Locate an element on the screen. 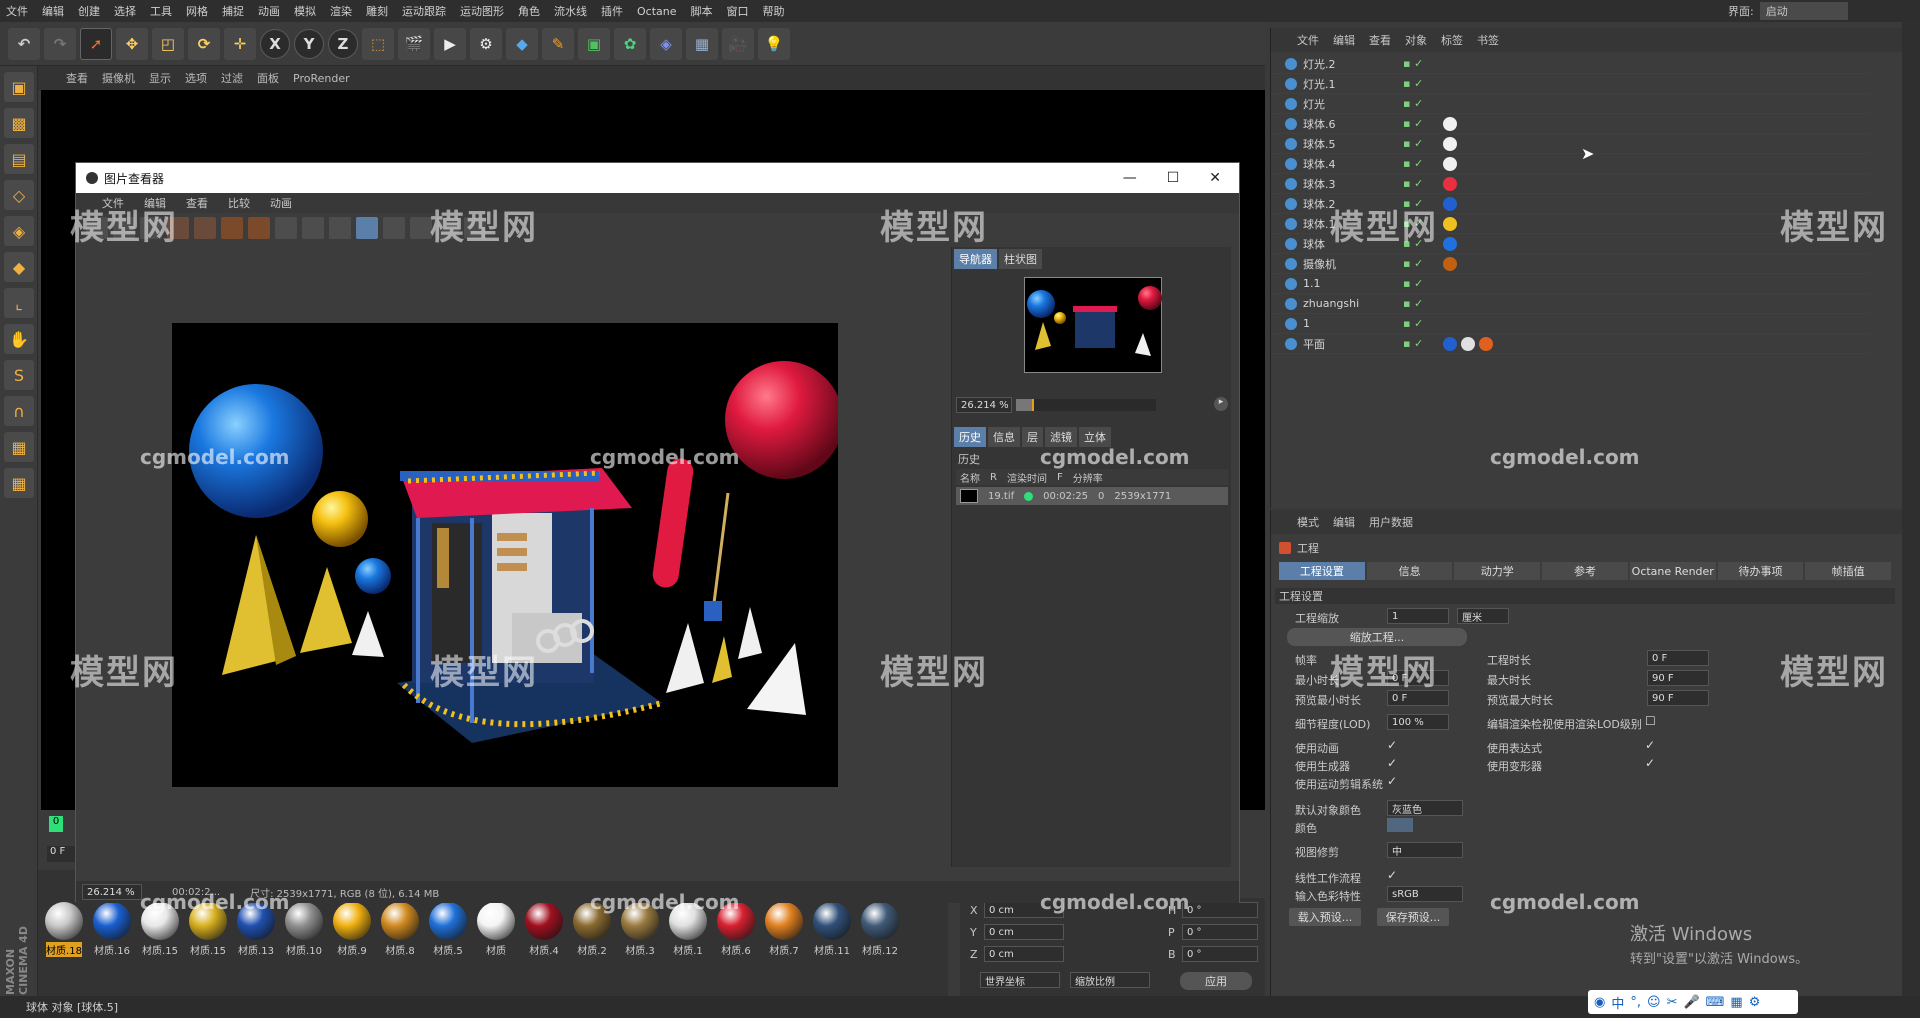 This screenshot has height=1018, width=1920. lod-render-checkbox: ☐ is located at coordinates (1650, 721).